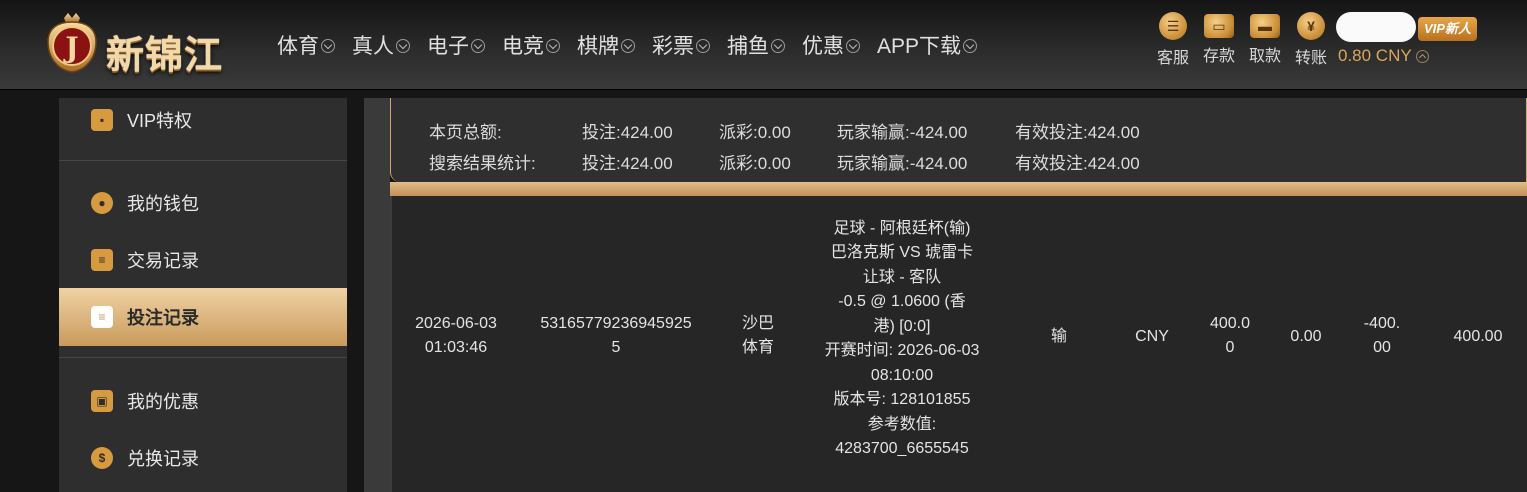 The width and height of the screenshot is (1527, 492). What do you see at coordinates (373, 46) in the screenshot?
I see `nav-label: 真人` at bounding box center [373, 46].